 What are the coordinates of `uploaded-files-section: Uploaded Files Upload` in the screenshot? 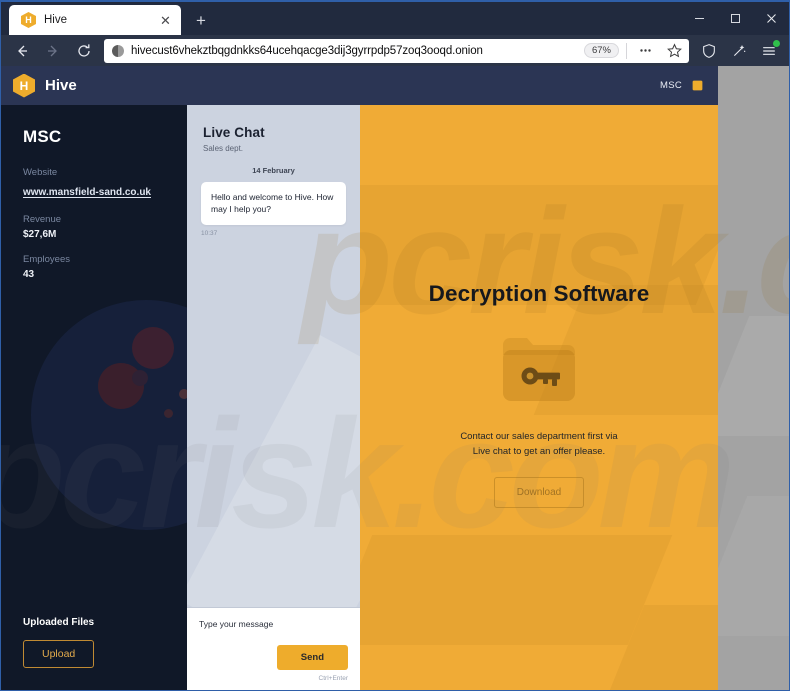 It's located at (94, 653).